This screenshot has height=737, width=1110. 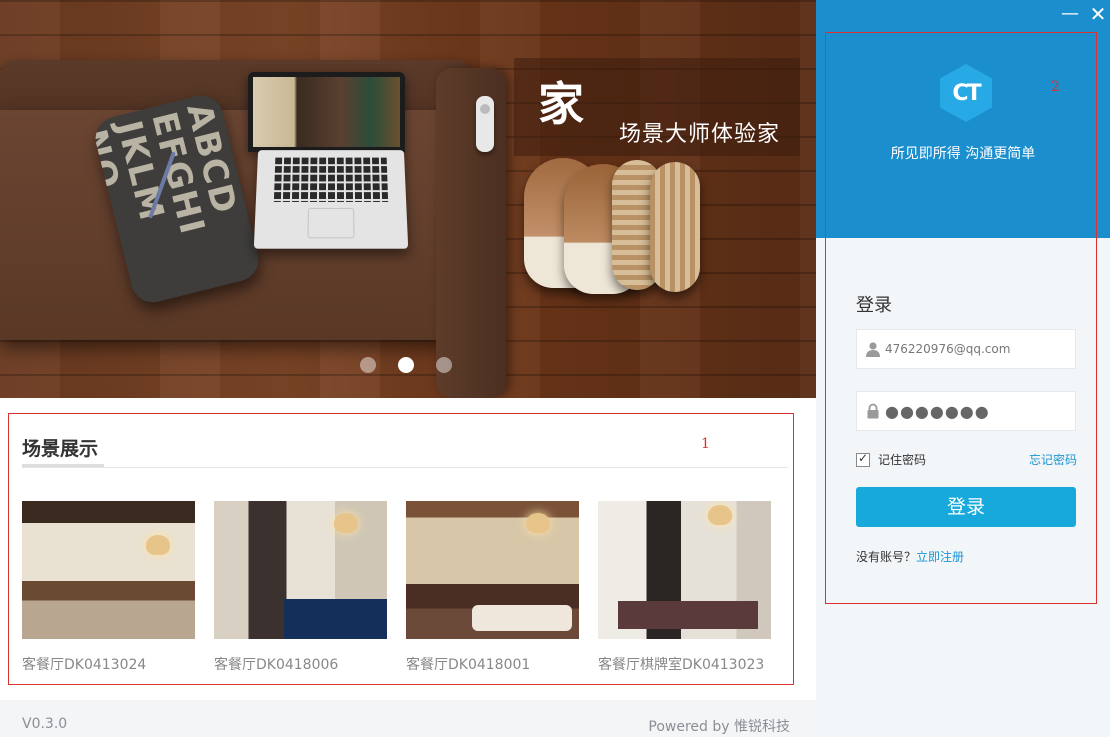 I want to click on scene-card: 客餐厅DK0418006, so click(x=300, y=587).